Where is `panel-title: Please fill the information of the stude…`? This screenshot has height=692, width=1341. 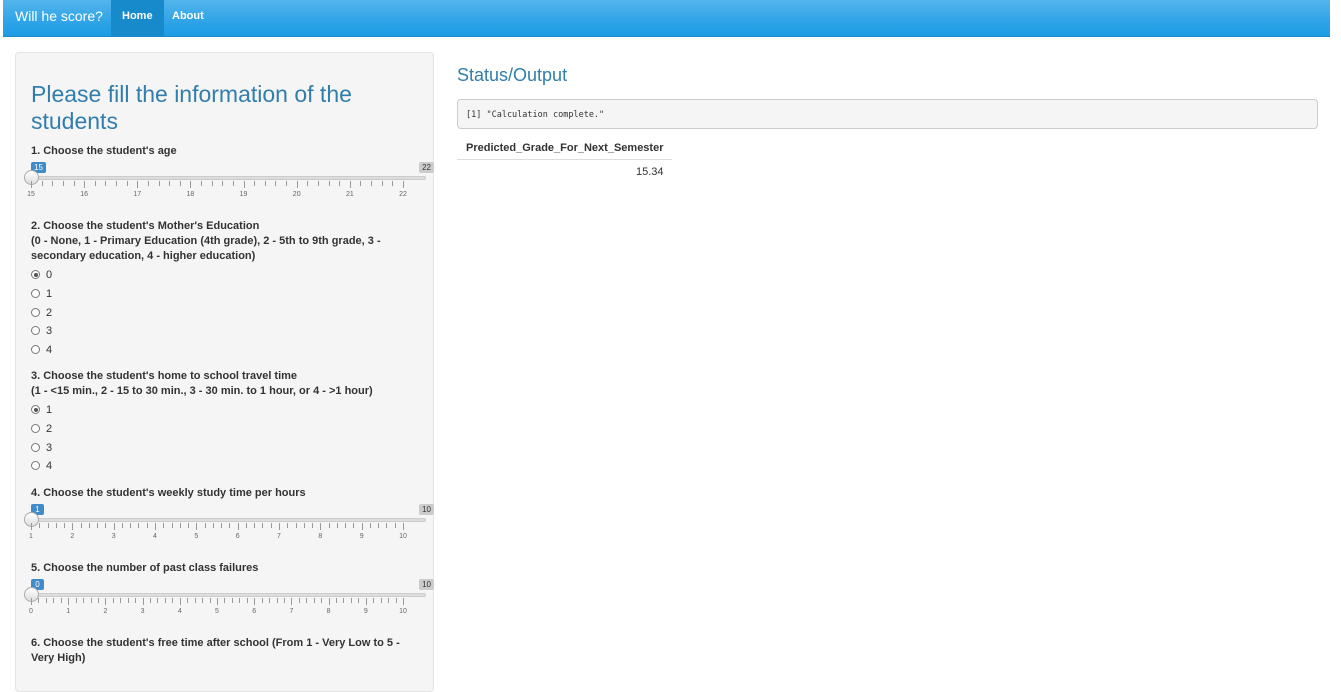
panel-title: Please fill the information of the stude… is located at coordinates (191, 107).